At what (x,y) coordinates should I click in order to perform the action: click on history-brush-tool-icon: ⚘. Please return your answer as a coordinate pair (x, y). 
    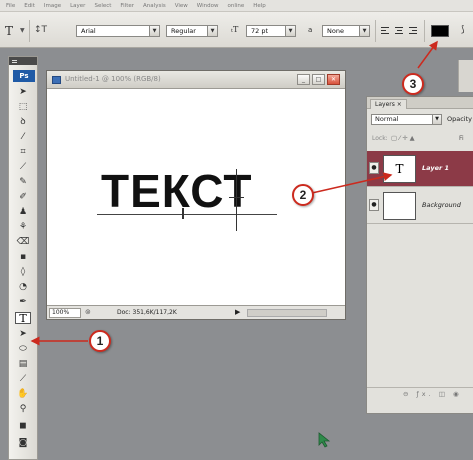
    Looking at the image, I should click on (23, 227).